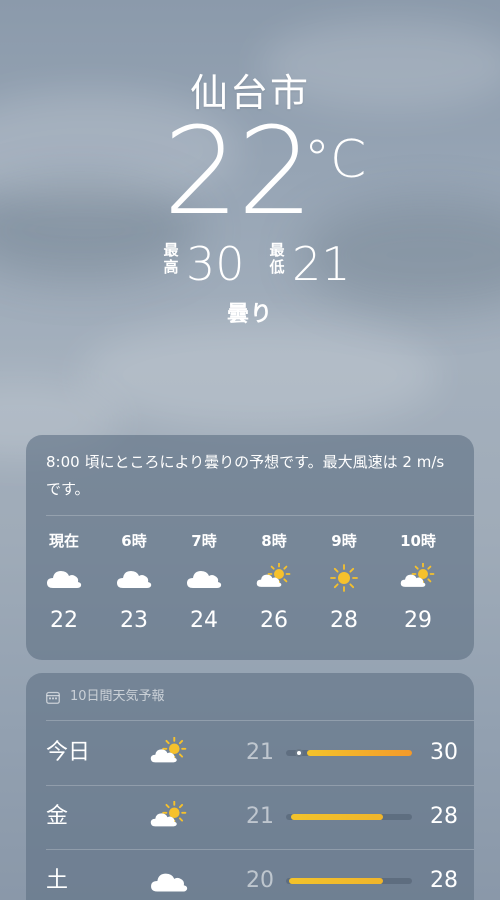 This screenshot has width=500, height=900. What do you see at coordinates (171, 258) in the screenshot?
I see `high-label: 最高` at bounding box center [171, 258].